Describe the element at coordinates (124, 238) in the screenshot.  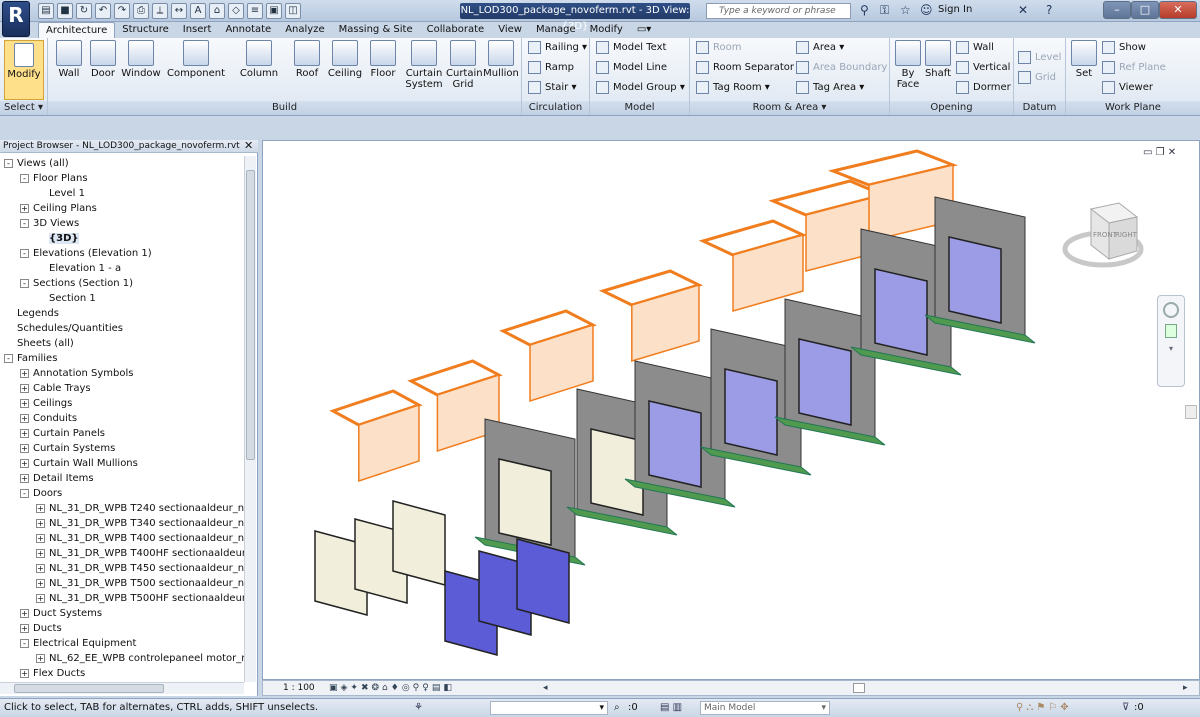
I see `tree-item: {3D}` at that location.